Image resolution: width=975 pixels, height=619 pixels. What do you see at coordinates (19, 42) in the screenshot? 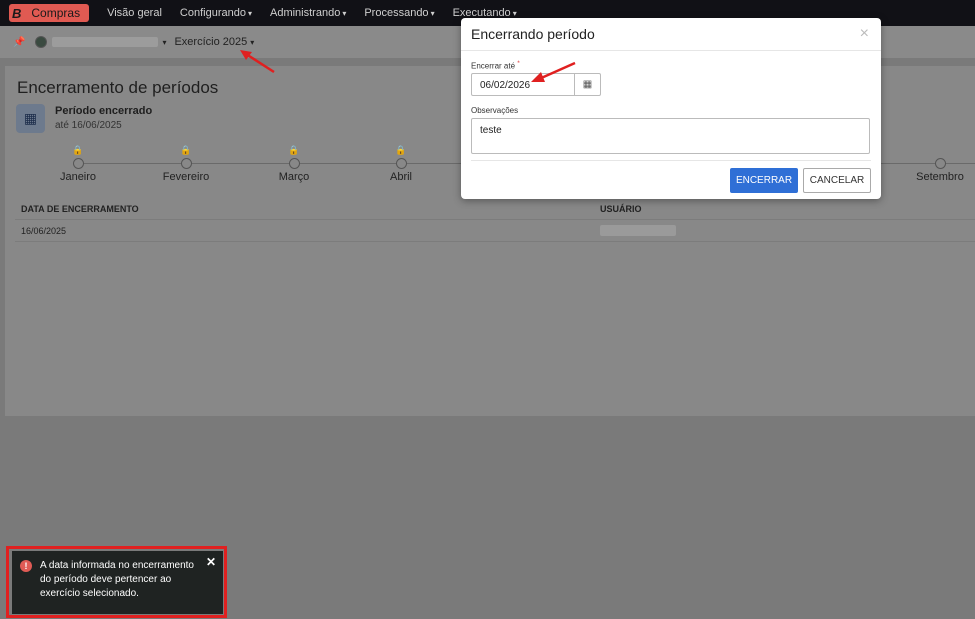
I see `pin-icon: 📌` at bounding box center [19, 42].